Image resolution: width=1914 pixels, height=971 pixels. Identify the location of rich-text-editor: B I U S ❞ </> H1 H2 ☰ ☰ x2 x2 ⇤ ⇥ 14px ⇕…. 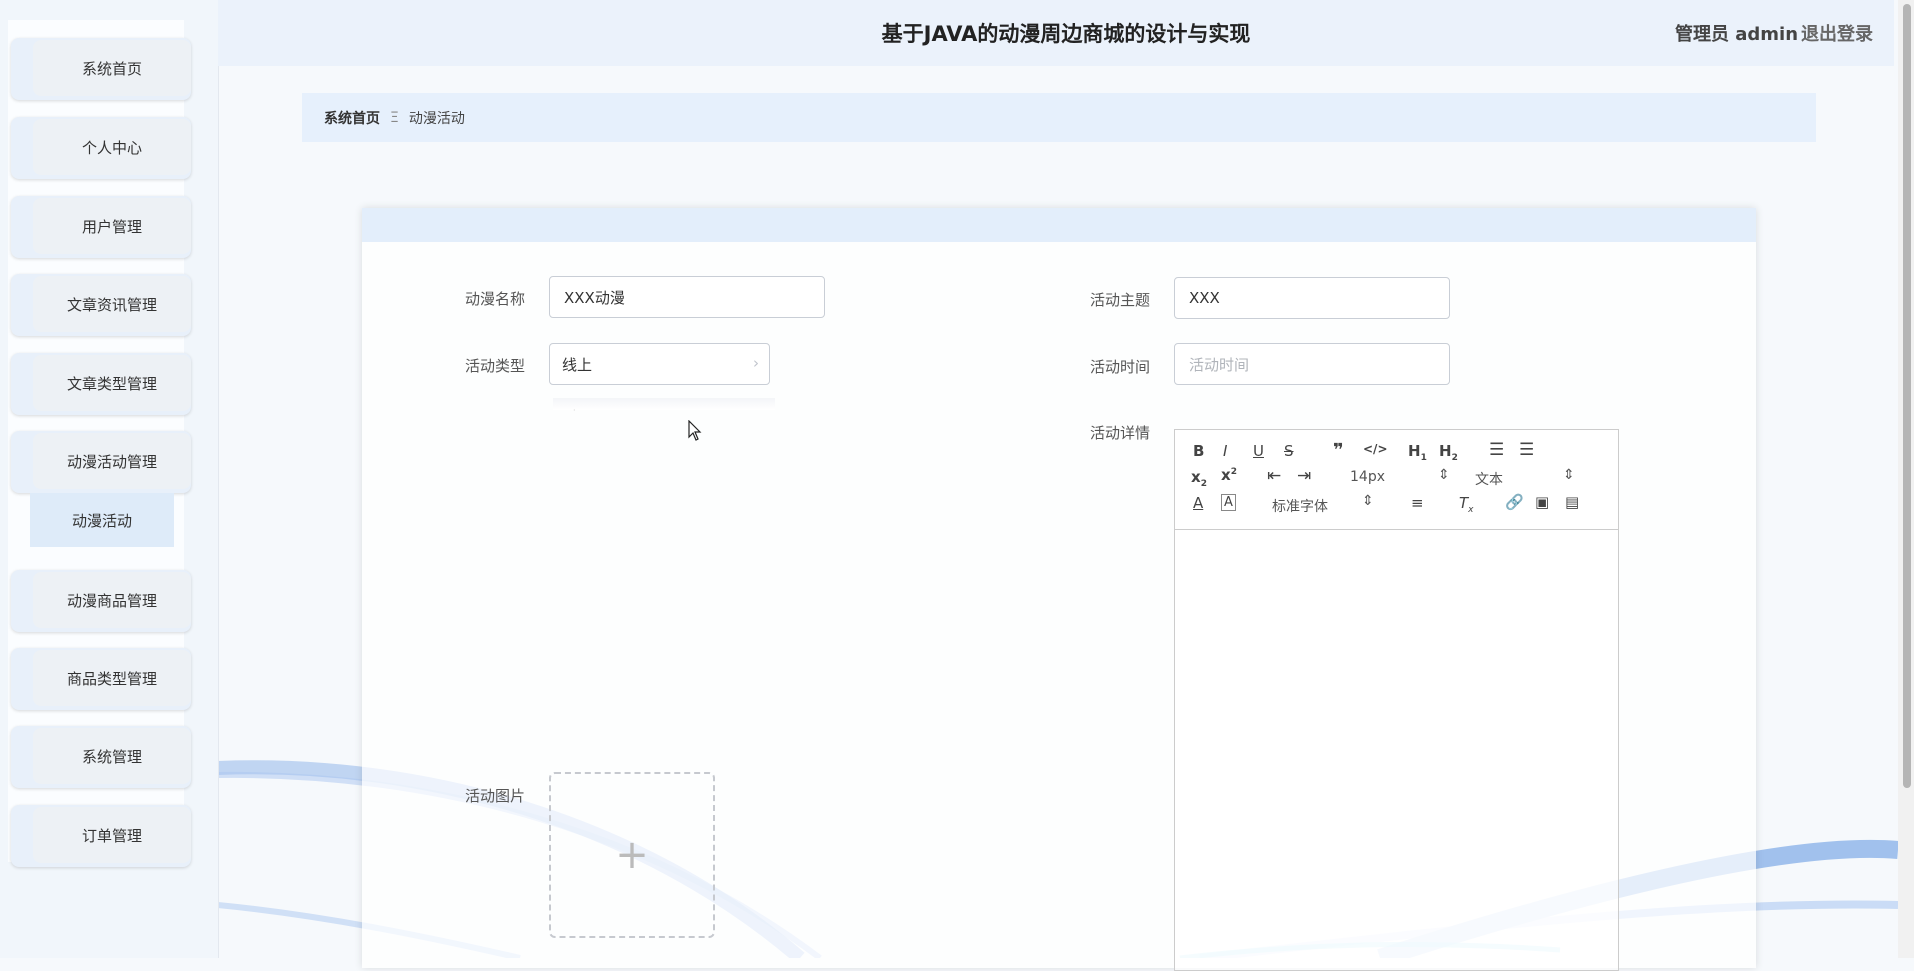
(1396, 700).